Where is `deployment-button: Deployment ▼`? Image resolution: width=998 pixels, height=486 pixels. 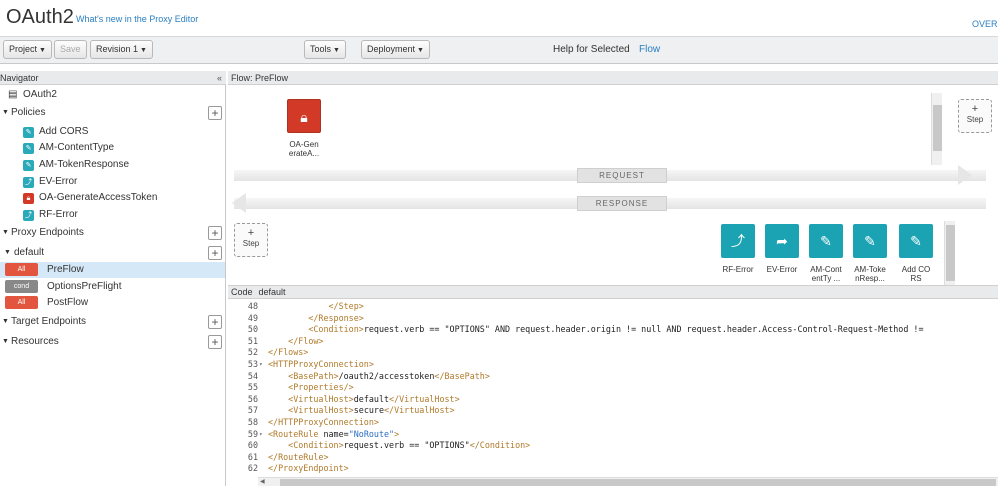 deployment-button: Deployment ▼ is located at coordinates (395, 49).